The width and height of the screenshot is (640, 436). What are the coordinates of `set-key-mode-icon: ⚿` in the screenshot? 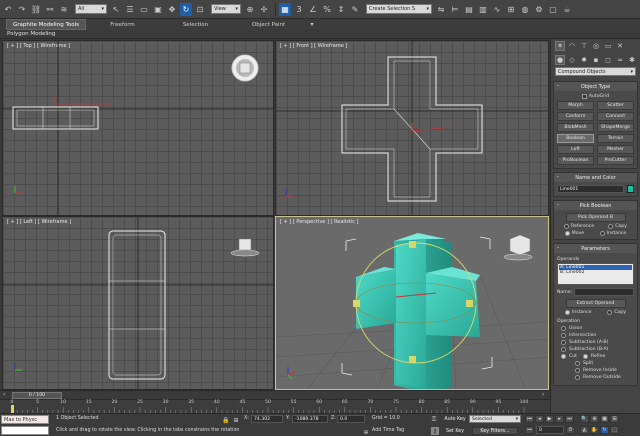 It's located at (434, 420).